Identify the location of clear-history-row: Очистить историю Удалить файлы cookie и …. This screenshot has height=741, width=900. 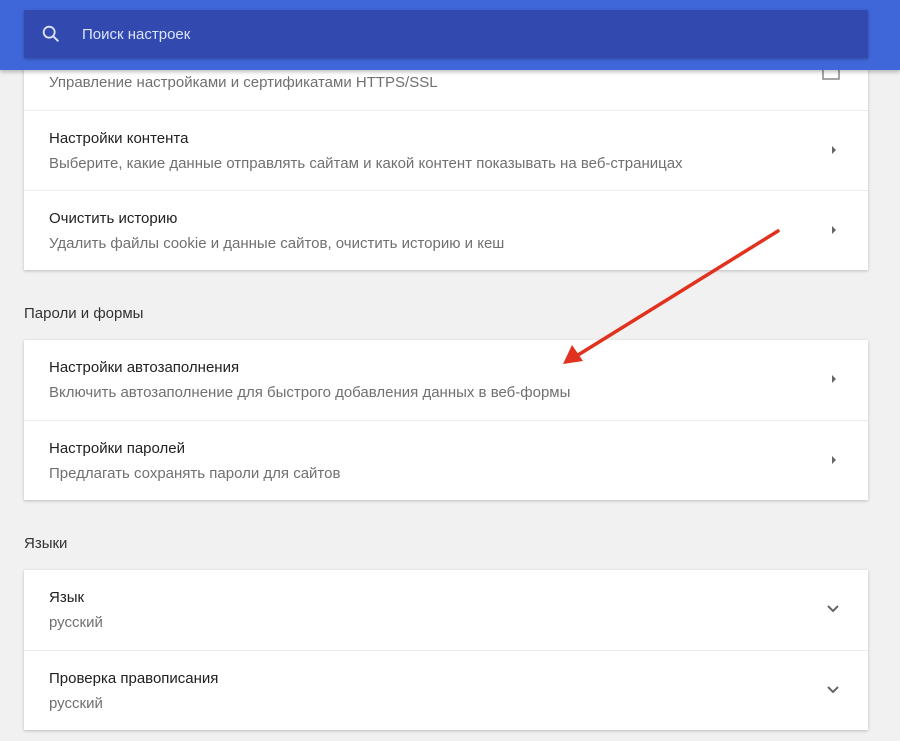
(446, 230).